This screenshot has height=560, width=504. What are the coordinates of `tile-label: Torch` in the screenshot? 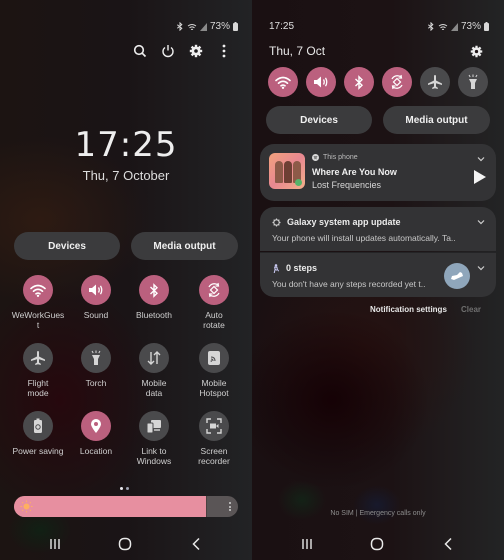 It's located at (96, 383).